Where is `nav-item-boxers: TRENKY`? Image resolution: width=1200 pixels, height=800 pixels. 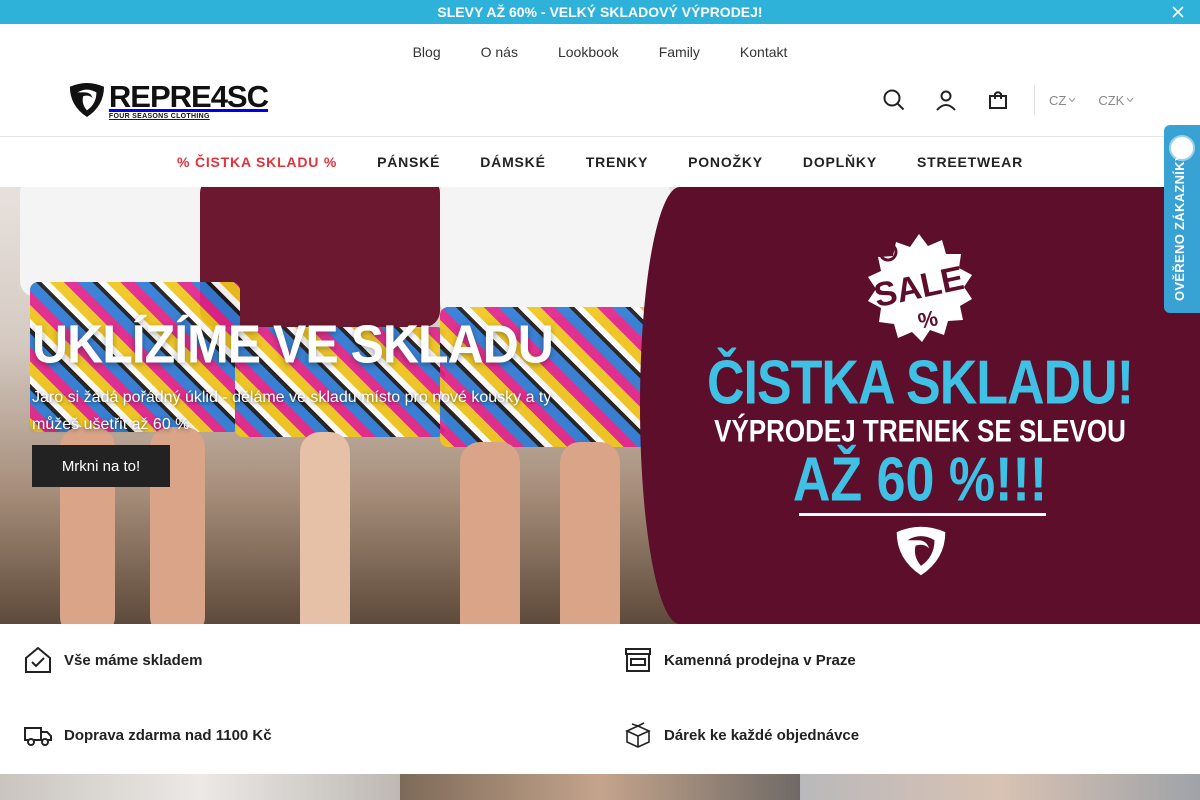
nav-item-boxers: TRENKY is located at coordinates (617, 162).